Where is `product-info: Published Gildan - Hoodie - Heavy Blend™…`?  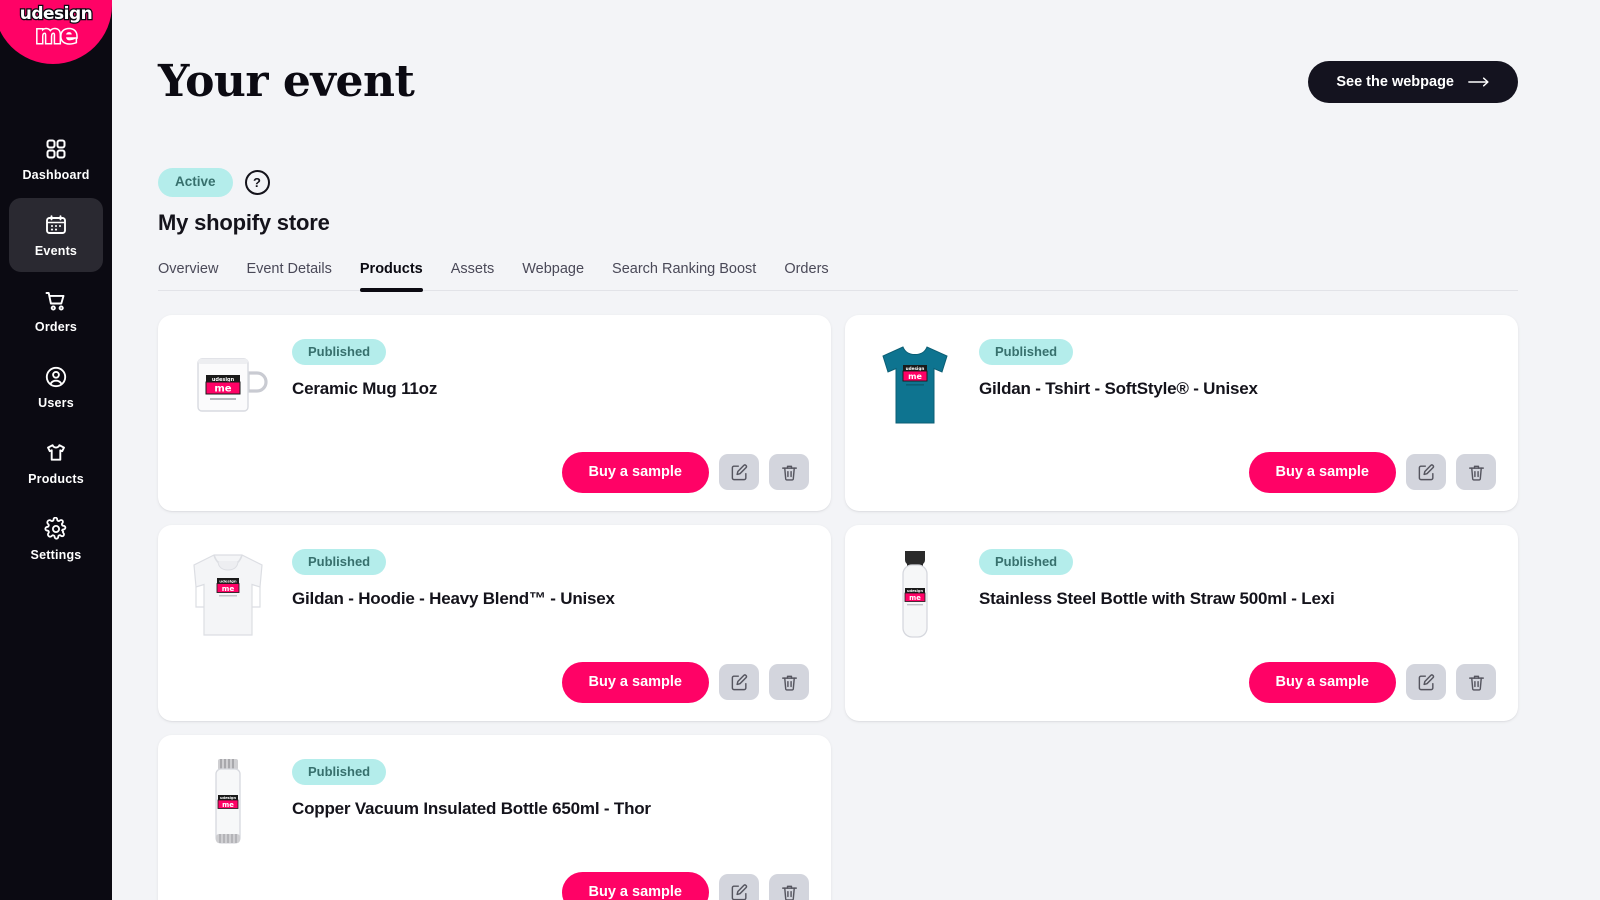
product-info: Published Gildan - Hoodie - Heavy Blend™… is located at coordinates (550, 603).